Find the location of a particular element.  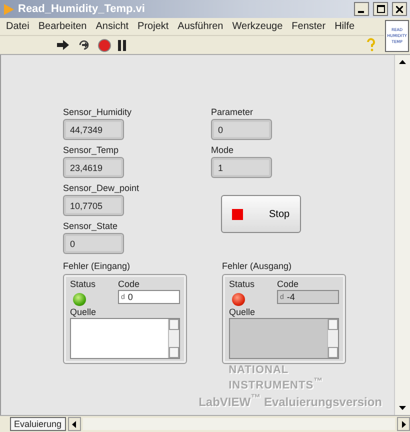

indicator-label: Mode is located at coordinates (223, 150).